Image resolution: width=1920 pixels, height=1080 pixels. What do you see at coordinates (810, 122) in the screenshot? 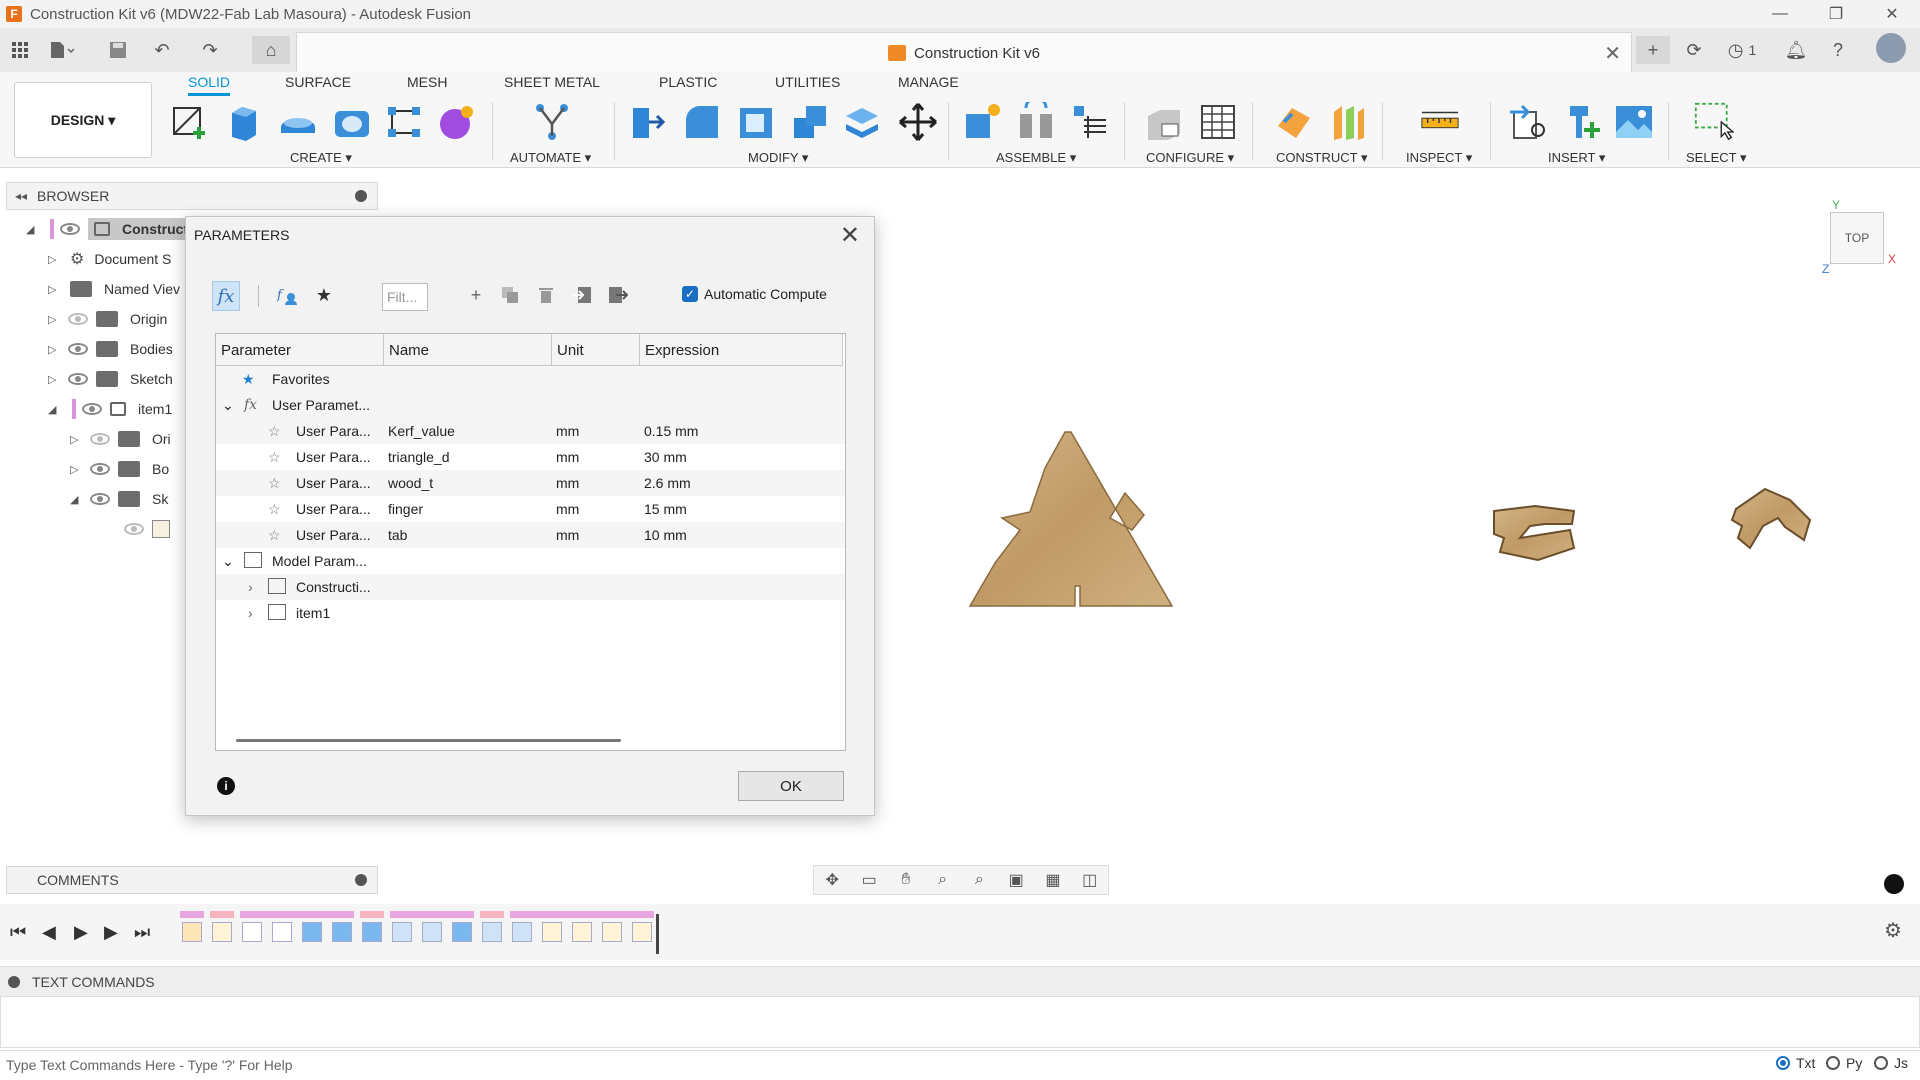
I see `combine-icon` at bounding box center [810, 122].